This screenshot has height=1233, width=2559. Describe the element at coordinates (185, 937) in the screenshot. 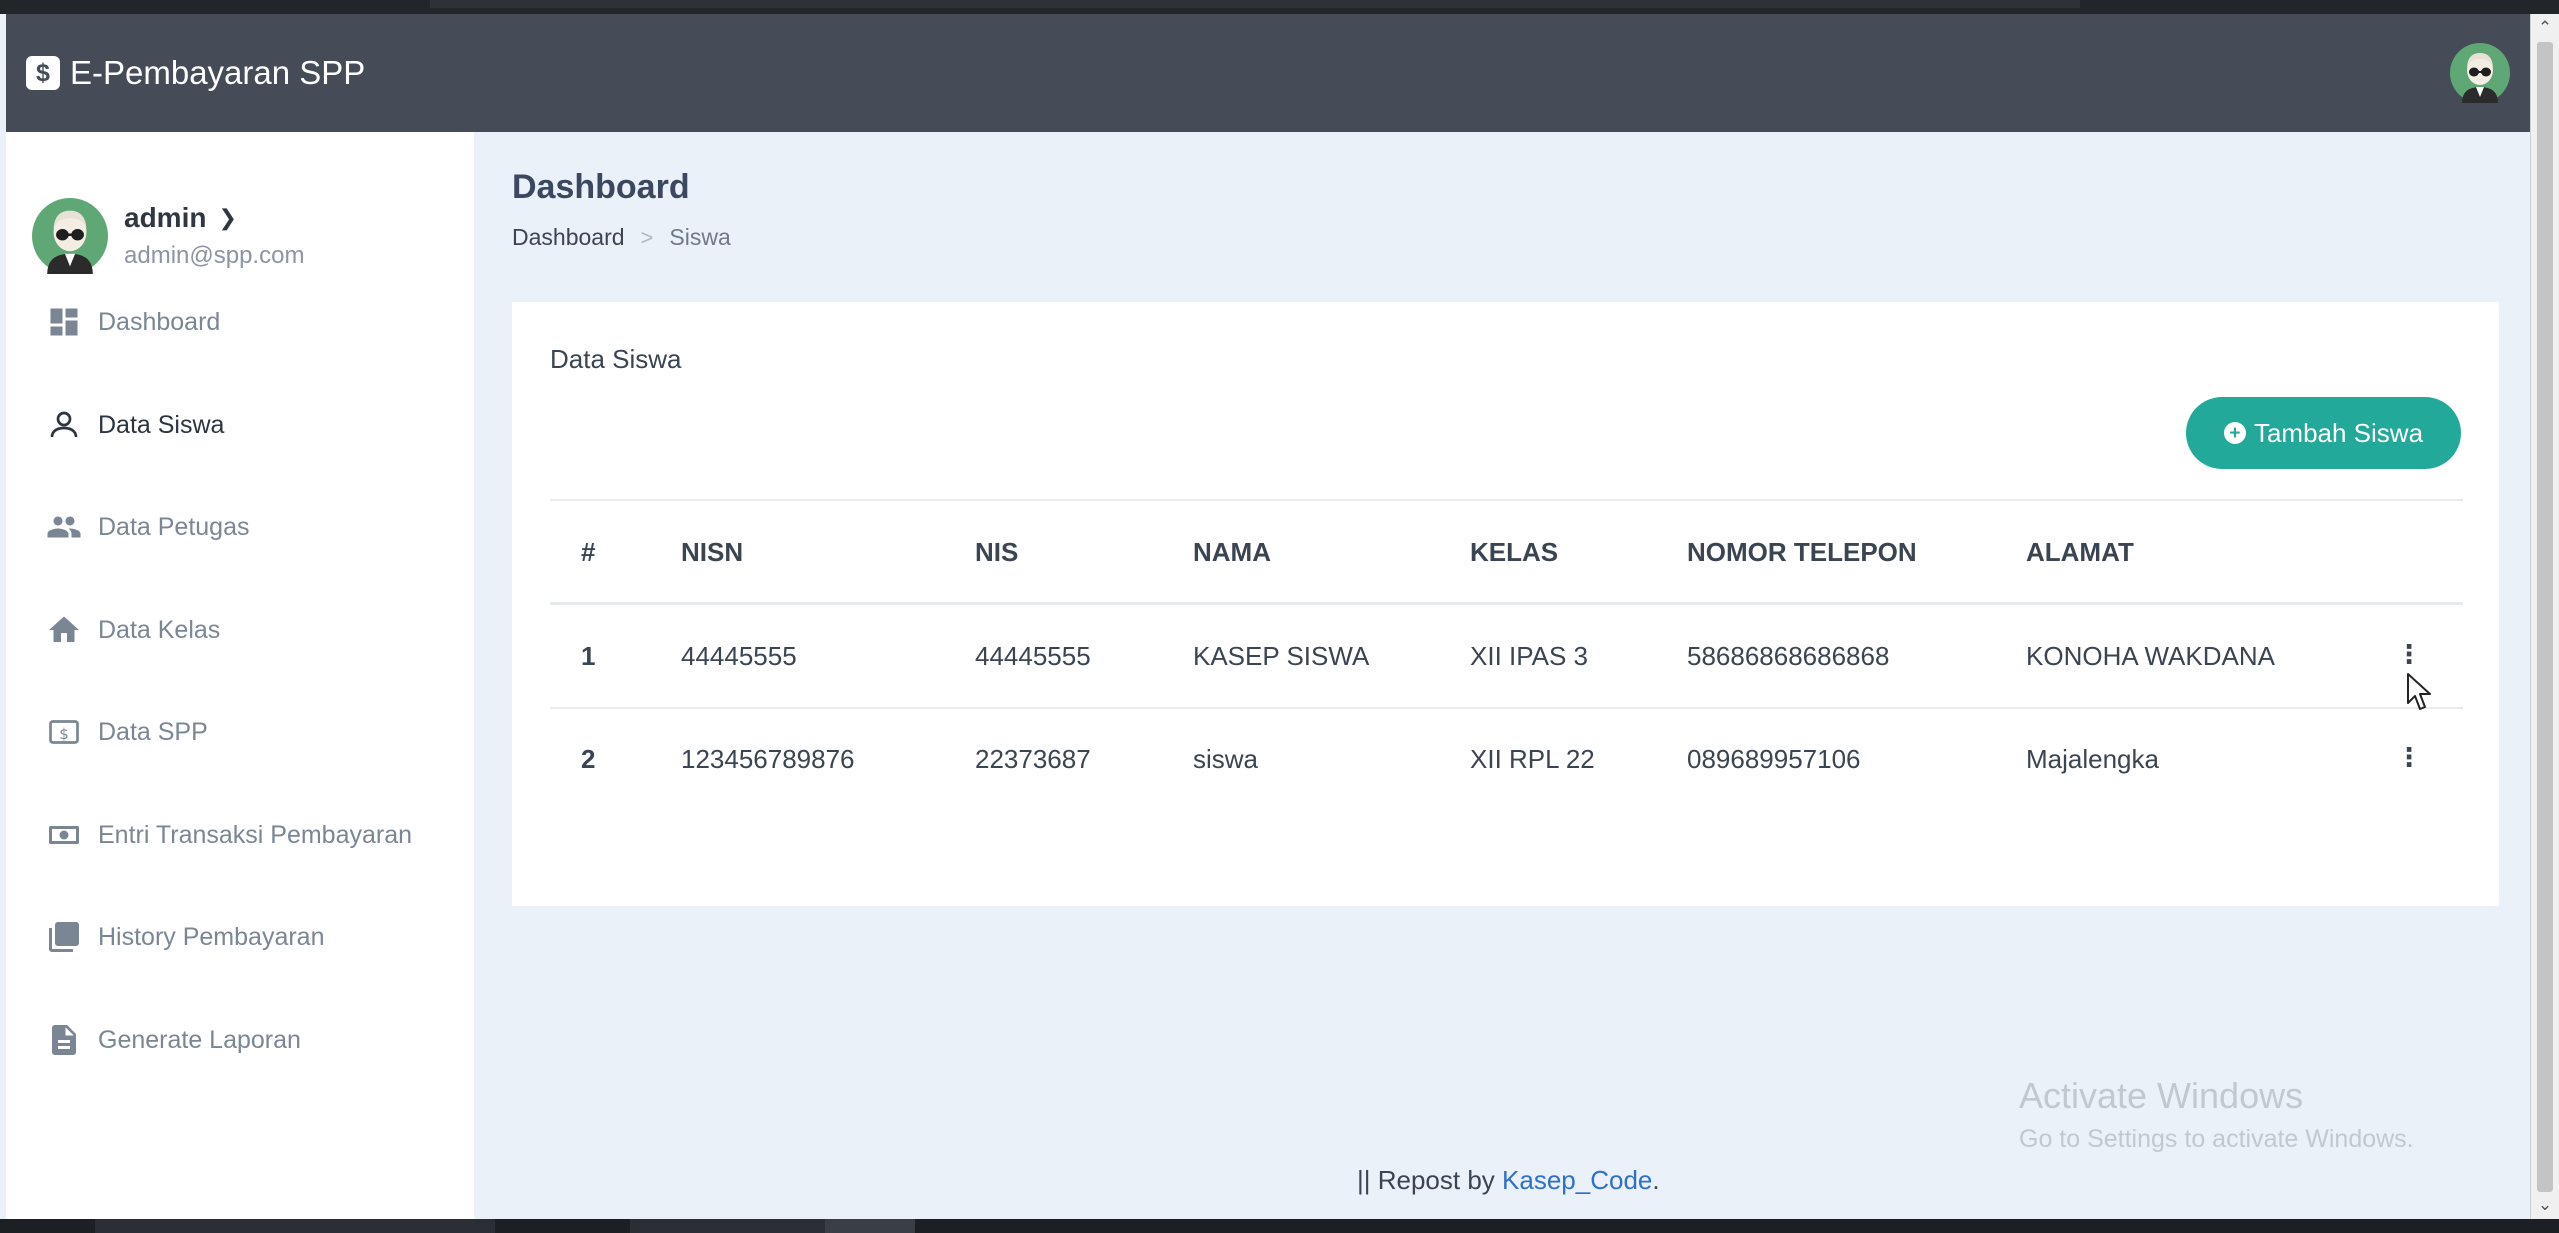

I see `sidebar-item-history-pembayaran: History Pembayaran` at that location.